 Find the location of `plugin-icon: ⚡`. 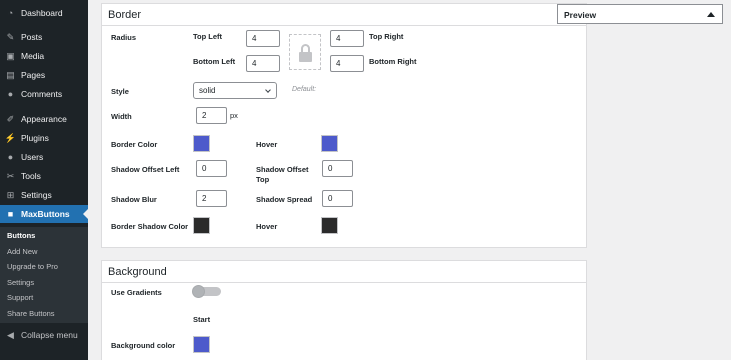

plugin-icon: ⚡ is located at coordinates (10, 137).